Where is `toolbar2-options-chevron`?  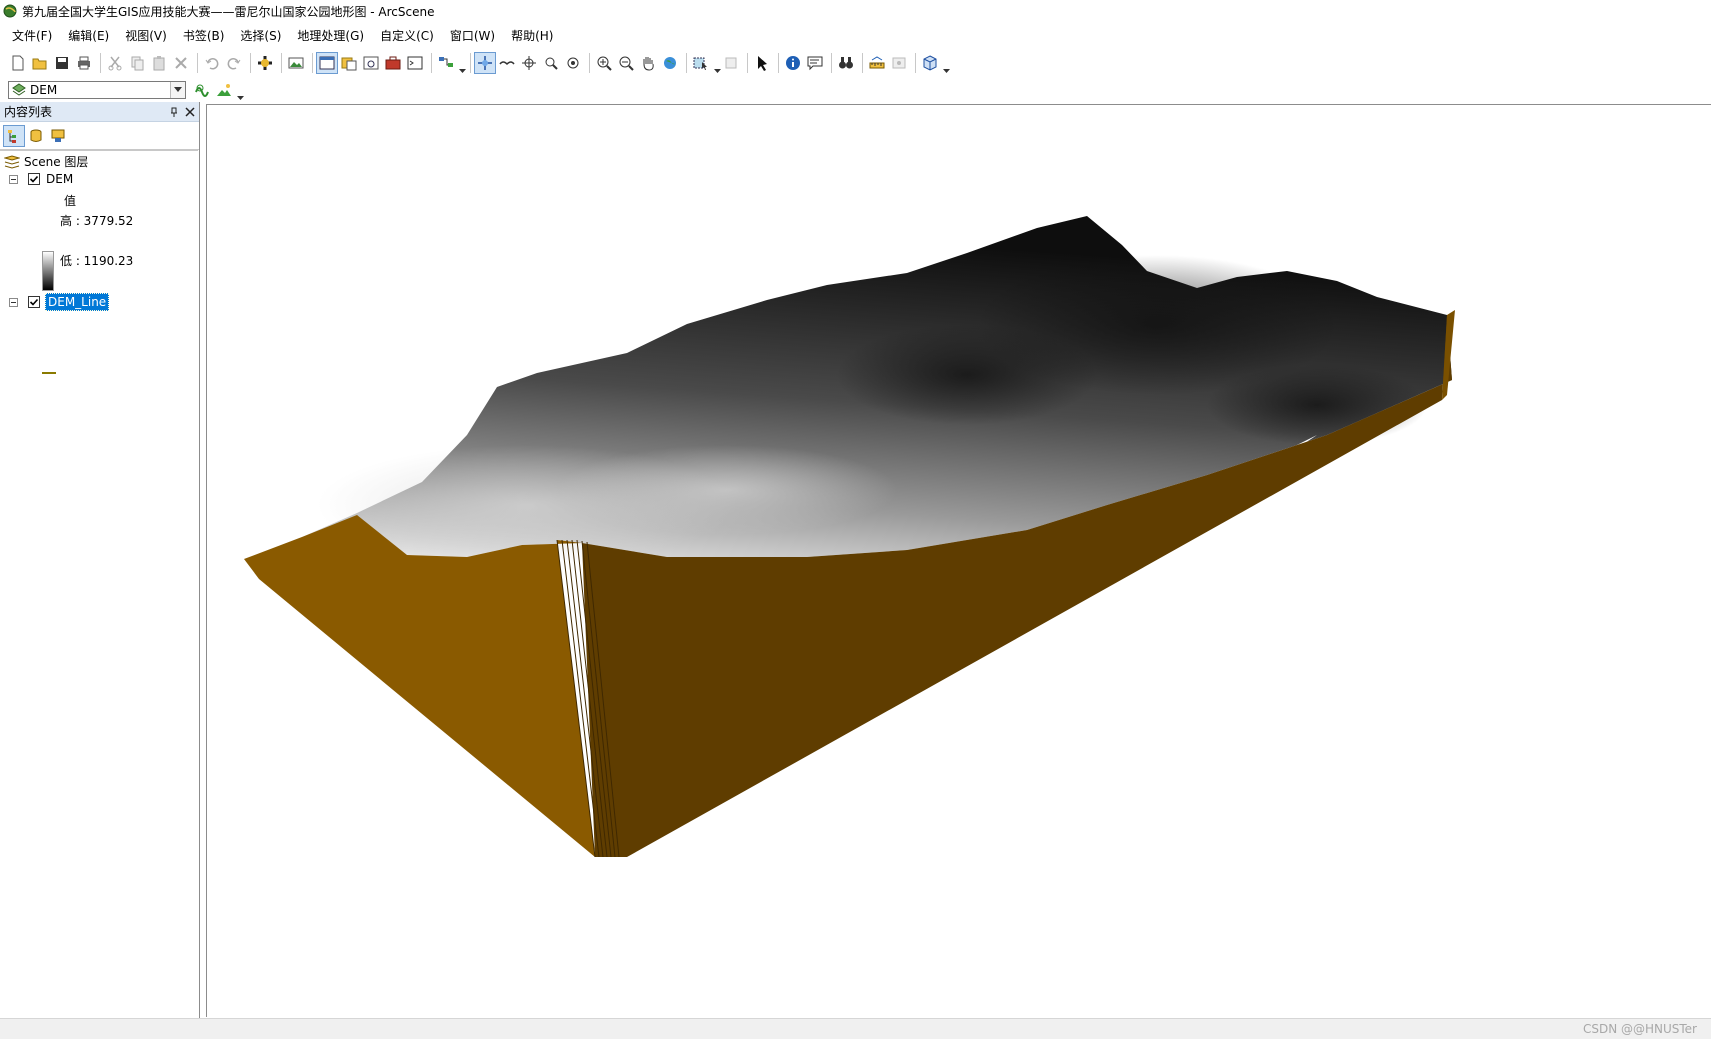
toolbar2-options-chevron is located at coordinates (240, 90).